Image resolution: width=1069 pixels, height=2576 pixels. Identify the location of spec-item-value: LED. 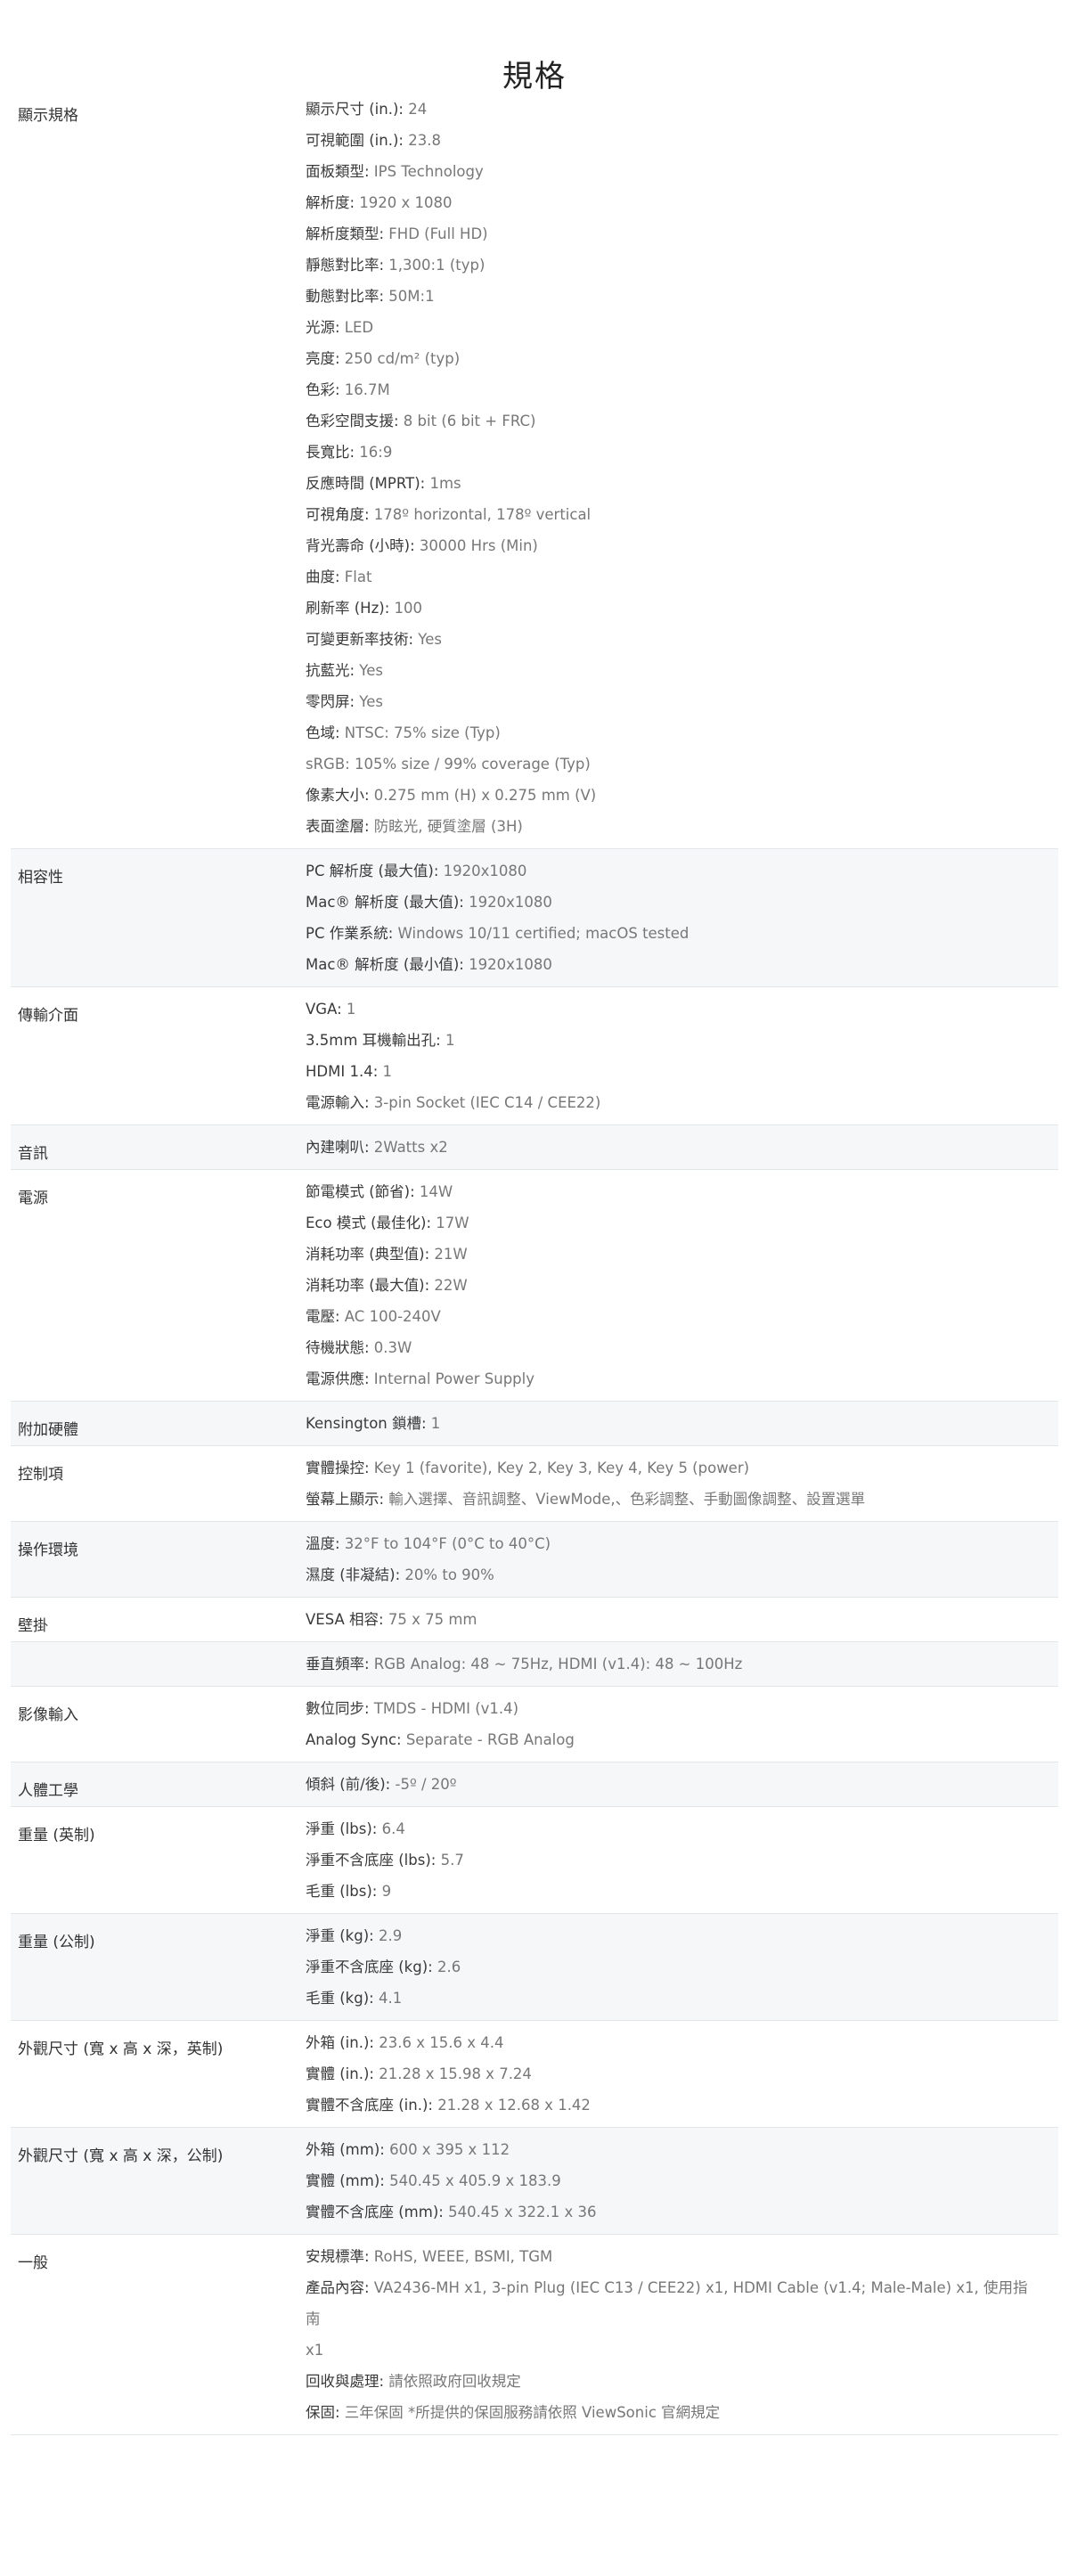
(356, 327).